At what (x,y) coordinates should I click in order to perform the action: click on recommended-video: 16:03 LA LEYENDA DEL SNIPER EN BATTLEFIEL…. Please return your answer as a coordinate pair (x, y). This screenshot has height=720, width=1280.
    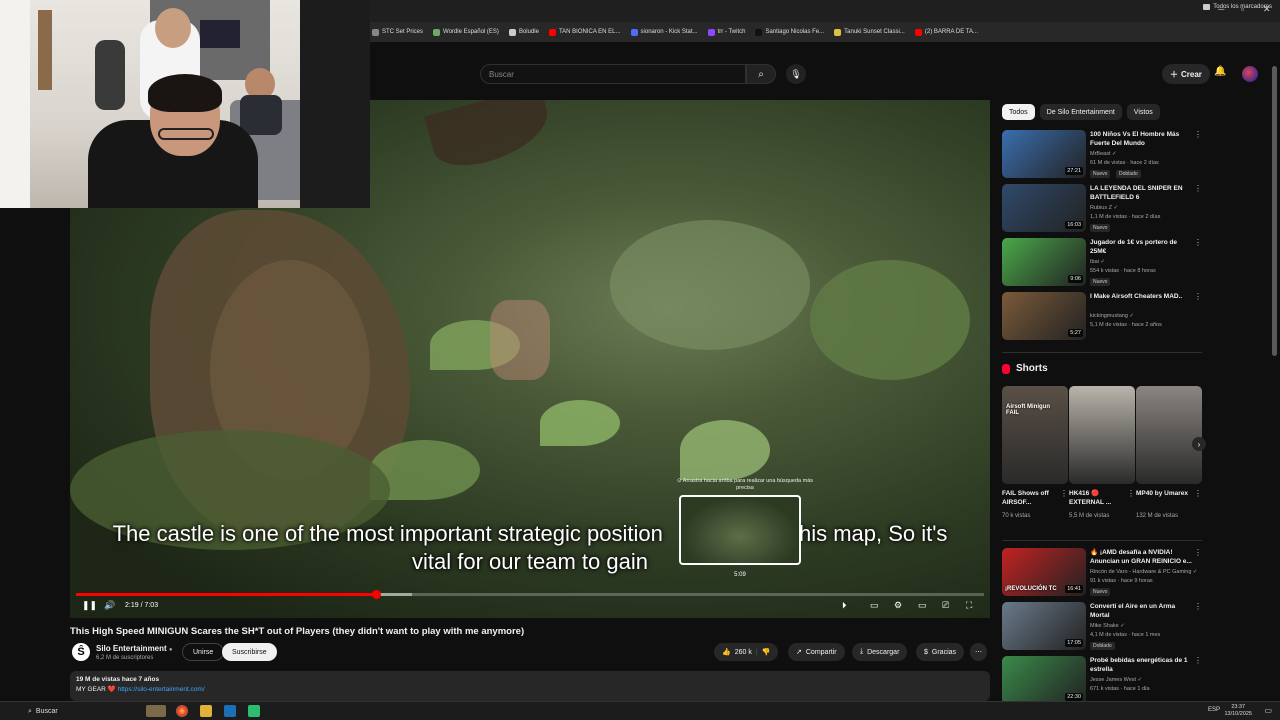
    Looking at the image, I should click on (1102, 209).